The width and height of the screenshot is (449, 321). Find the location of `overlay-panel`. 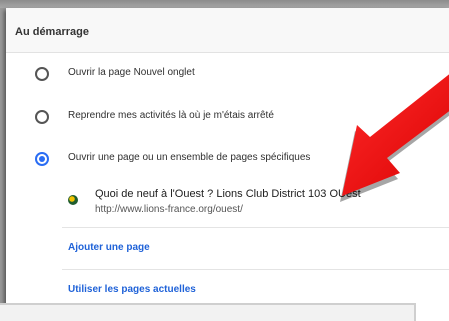

overlay-panel is located at coordinates (208, 312).